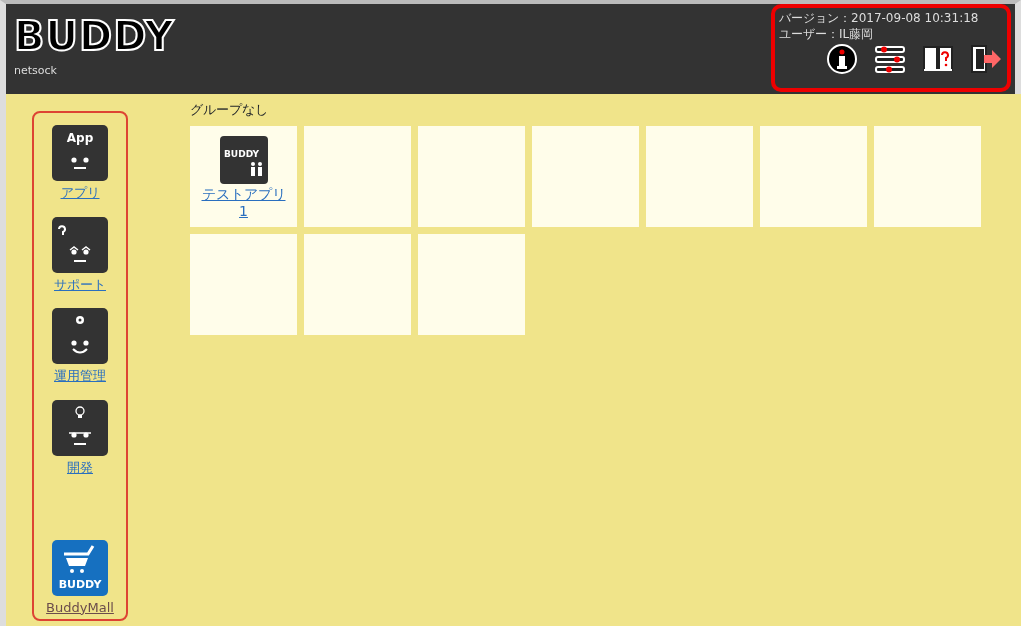 The height and width of the screenshot is (626, 1021). Describe the element at coordinates (80, 607) in the screenshot. I see `sidebar-link: BuddyMall` at that location.